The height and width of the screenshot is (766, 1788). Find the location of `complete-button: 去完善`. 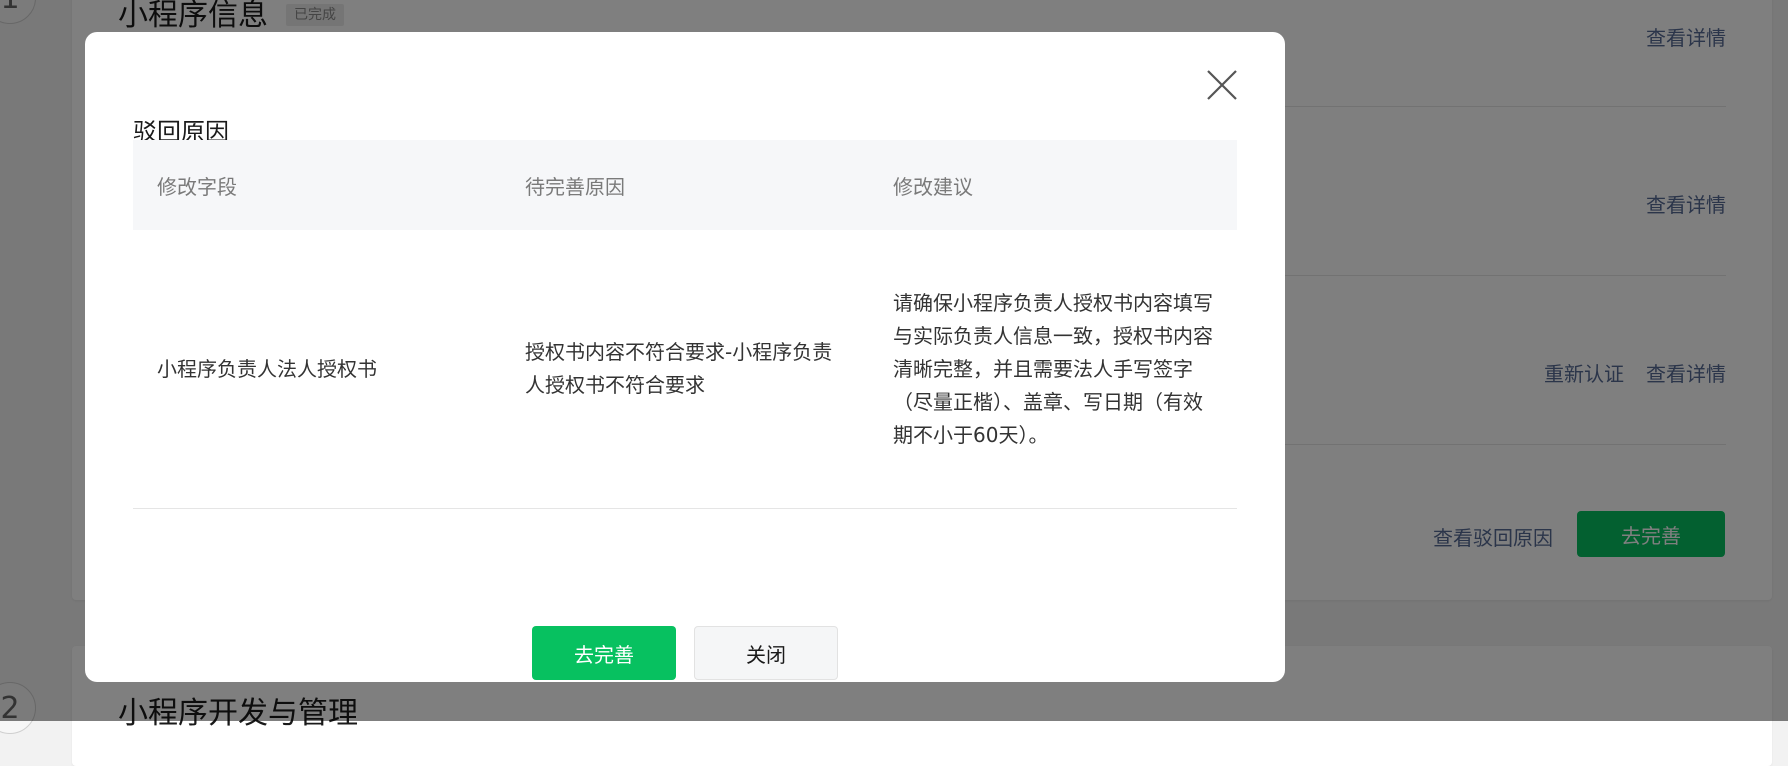

complete-button: 去完善 is located at coordinates (604, 653).